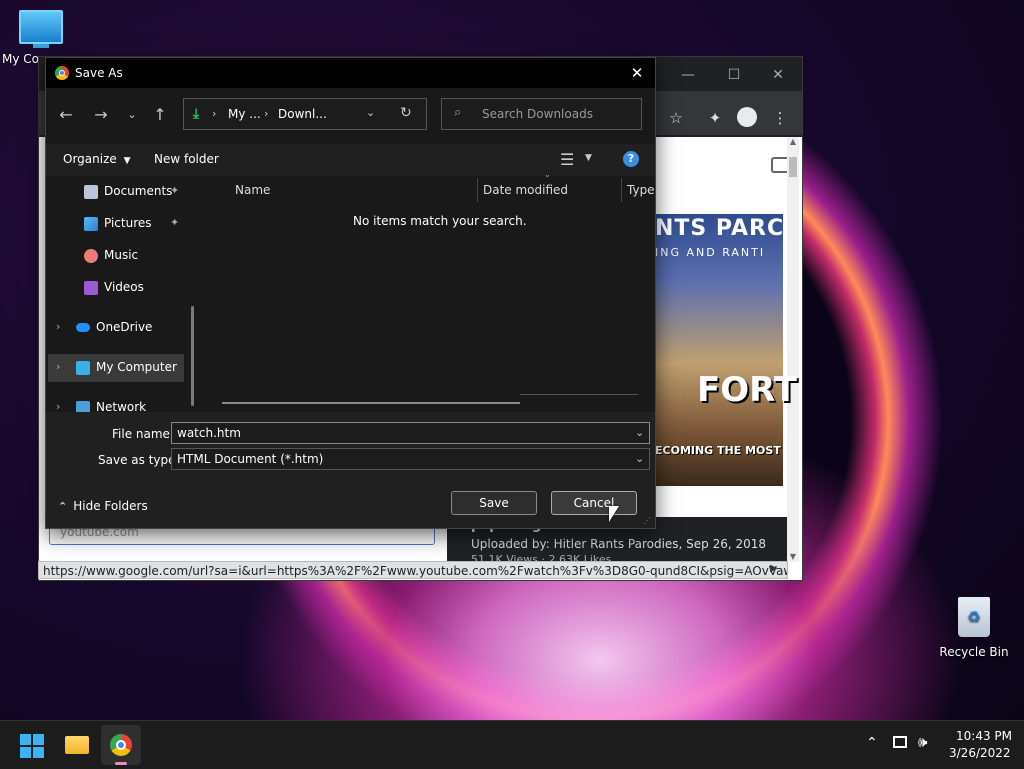  I want to click on nav-pane-scrollbar, so click(192, 356).